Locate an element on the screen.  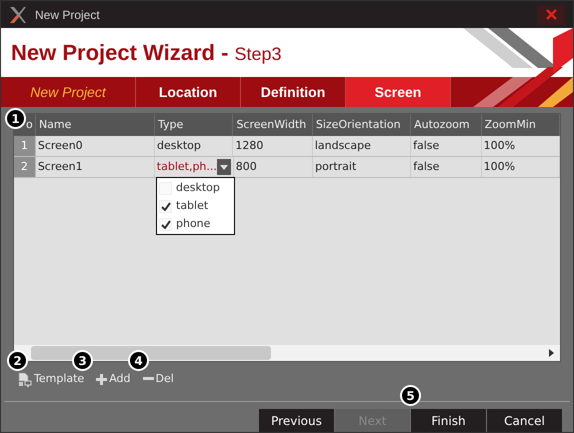
app-logo-icon is located at coordinates (18, 15).